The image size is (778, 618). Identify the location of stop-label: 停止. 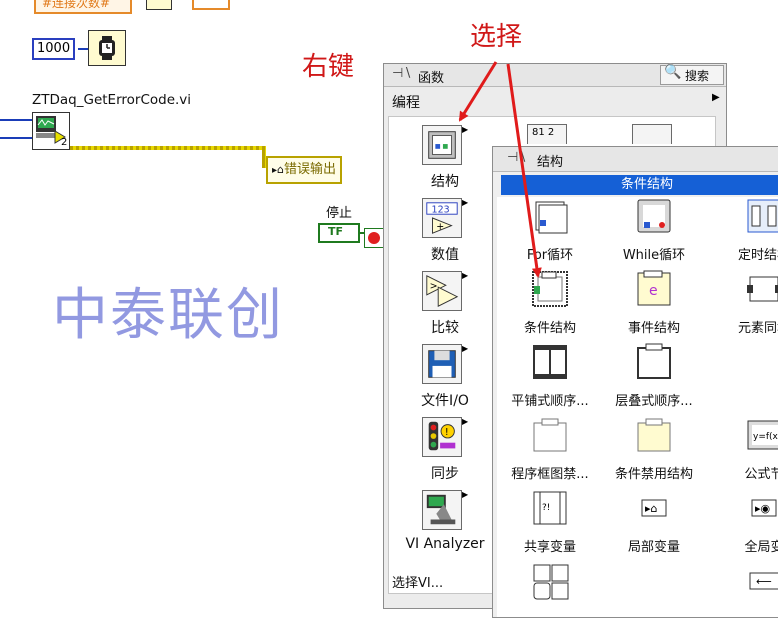
(339, 213).